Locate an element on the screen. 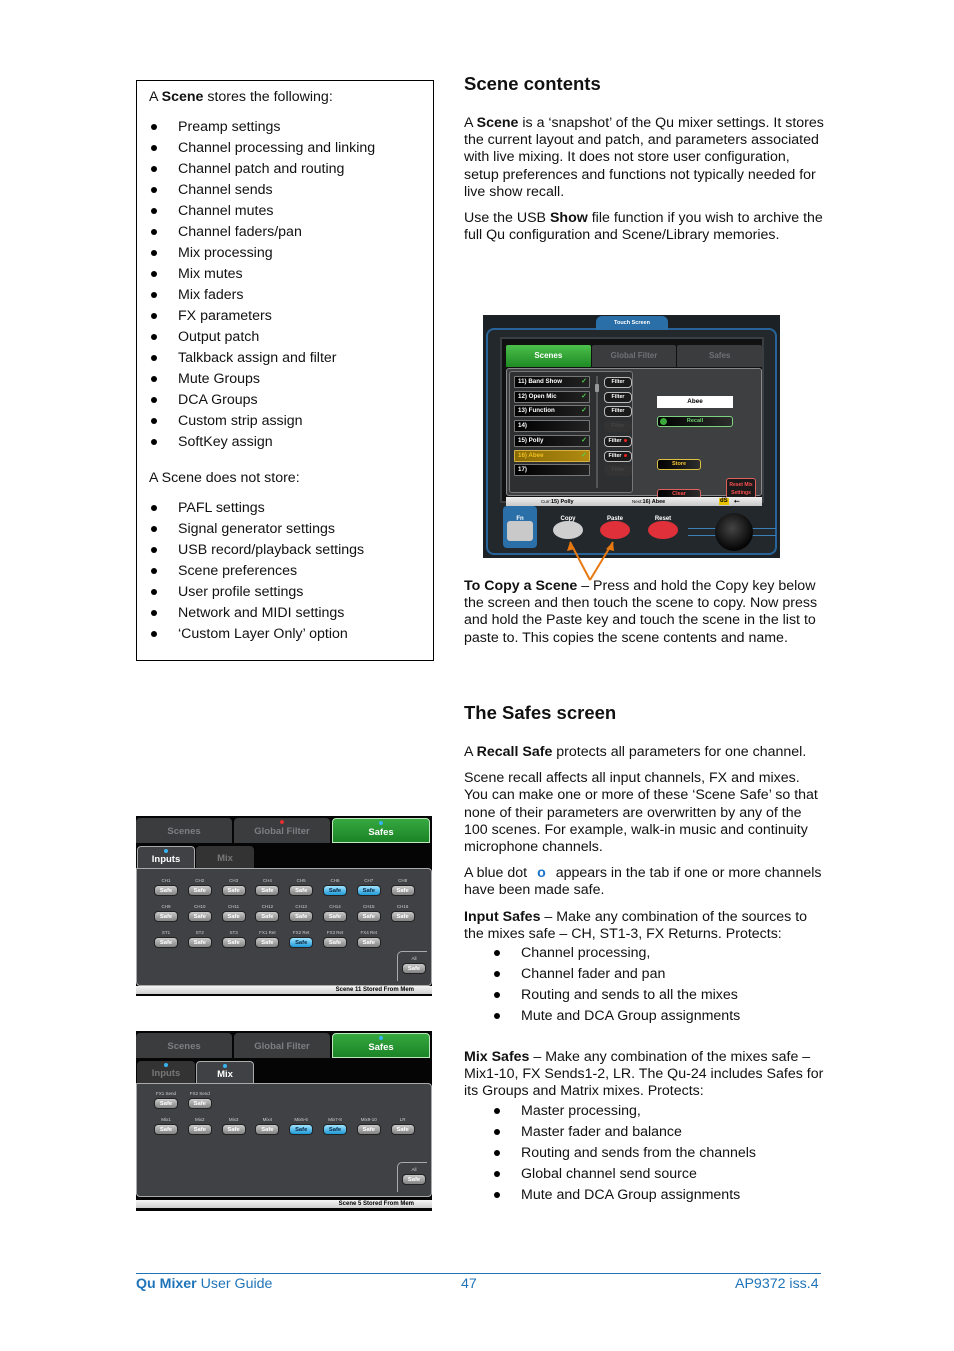  store-button: Store is located at coordinates (679, 464).